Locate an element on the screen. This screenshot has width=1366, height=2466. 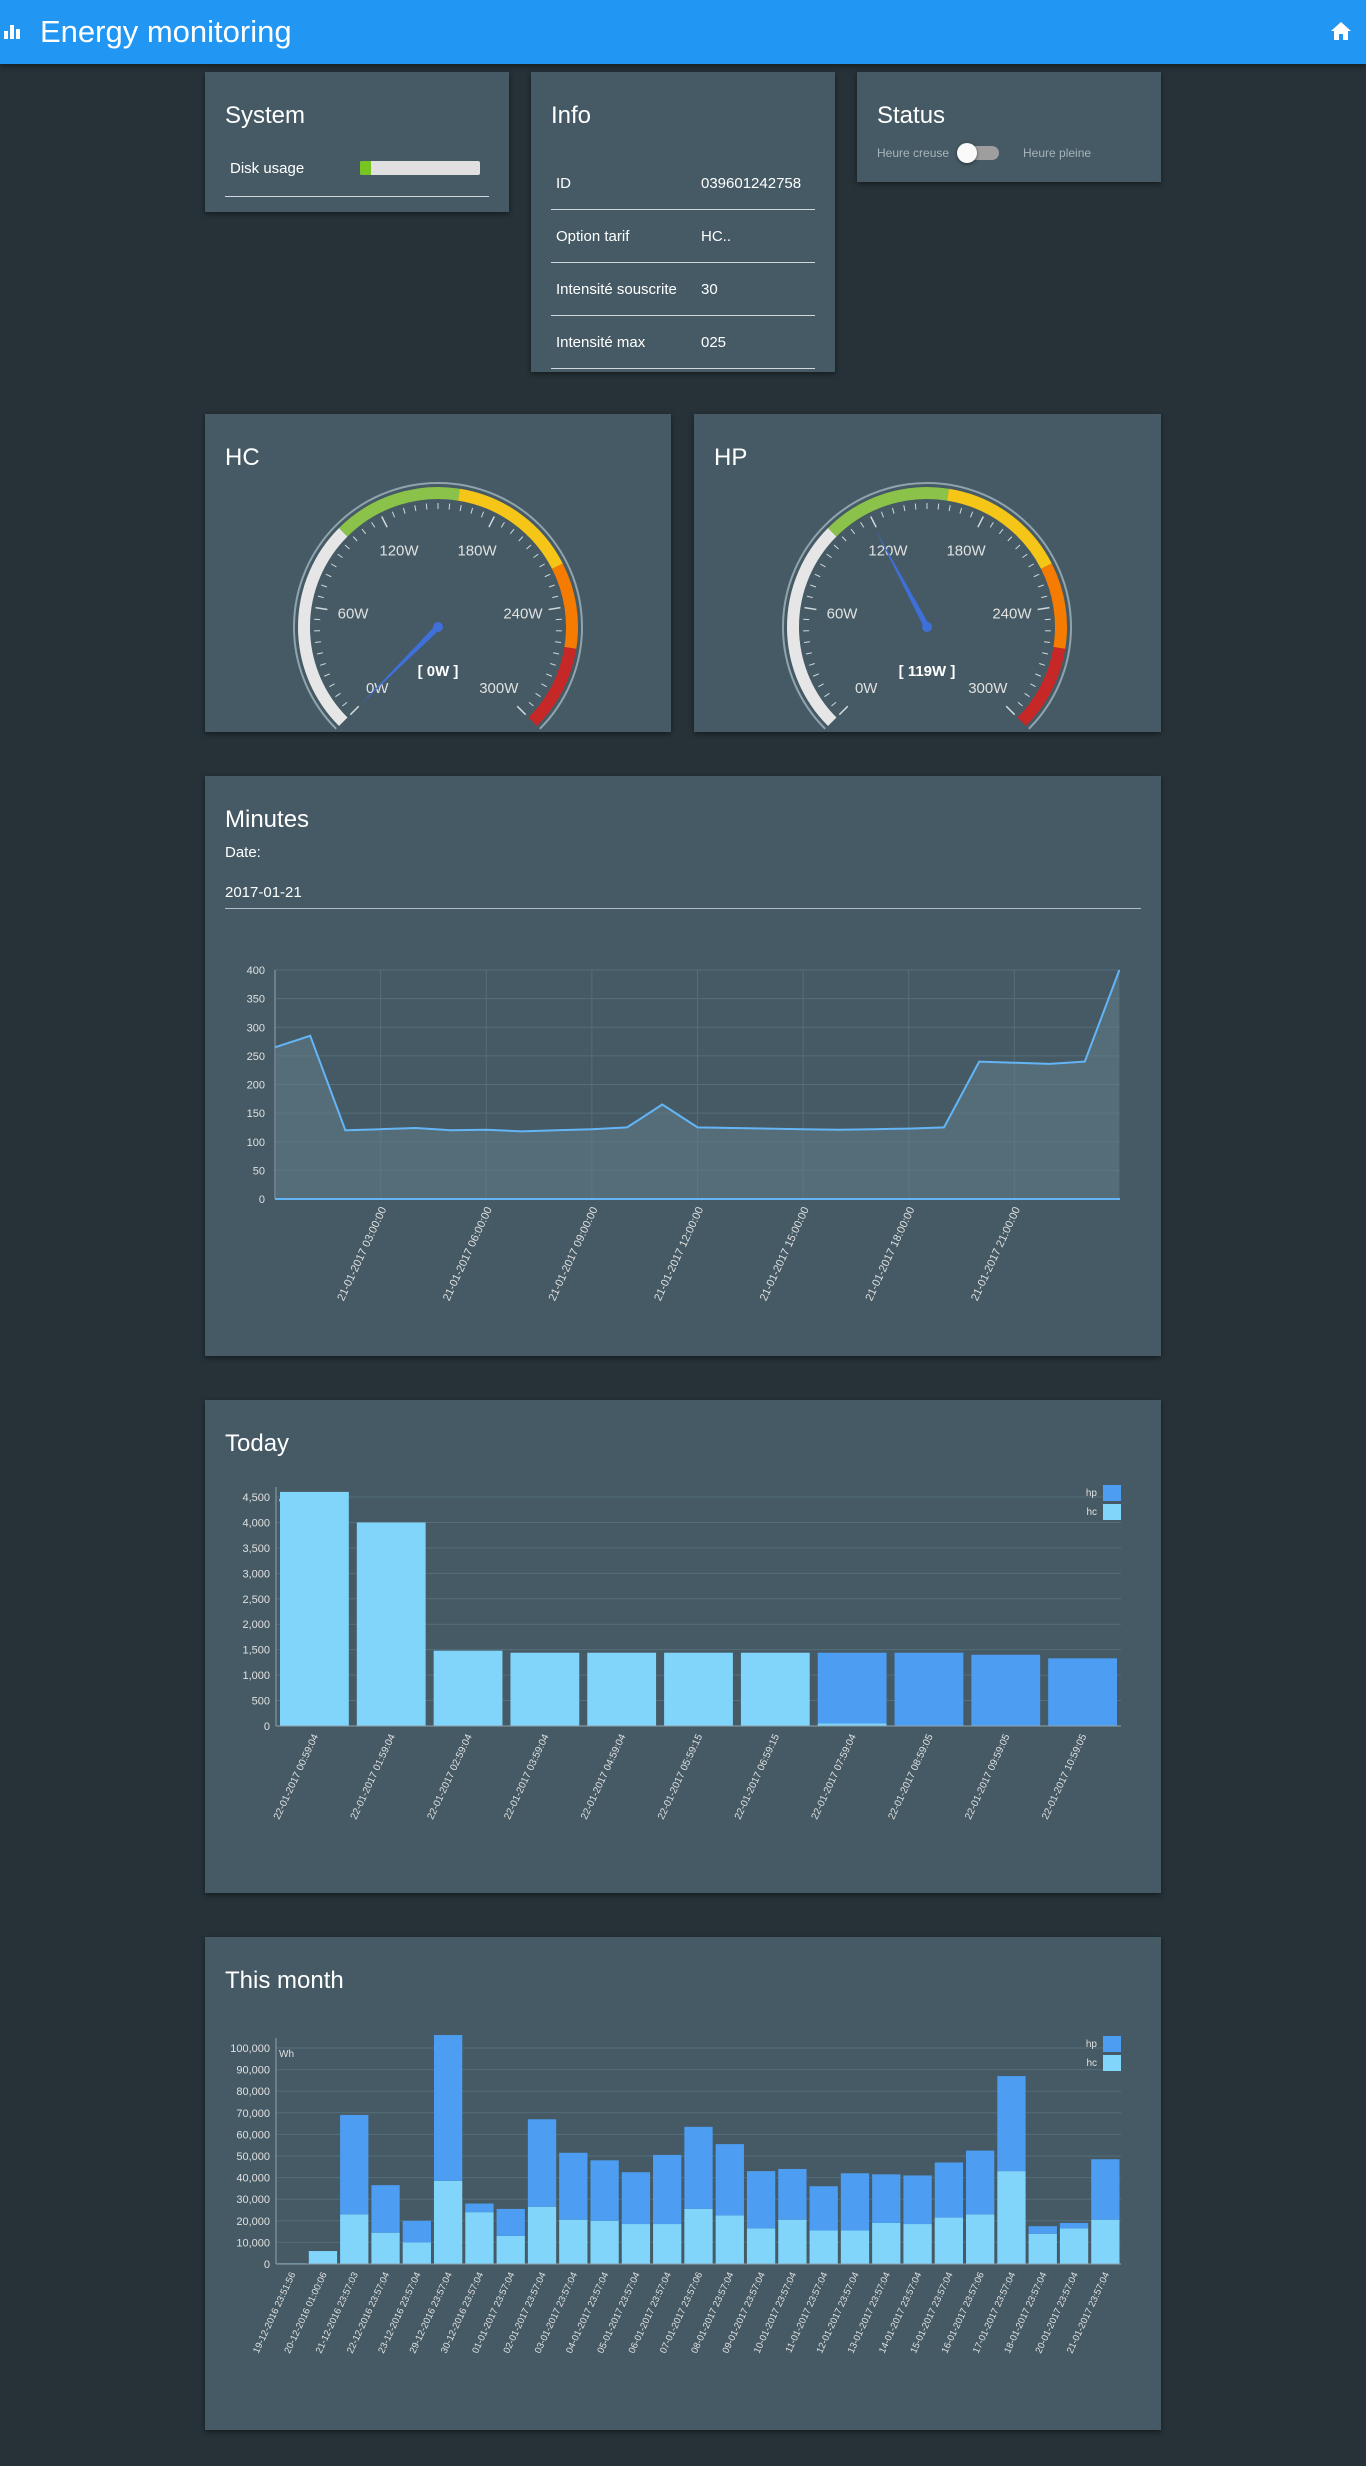
unit-label: Wh is located at coordinates (286, 2054).